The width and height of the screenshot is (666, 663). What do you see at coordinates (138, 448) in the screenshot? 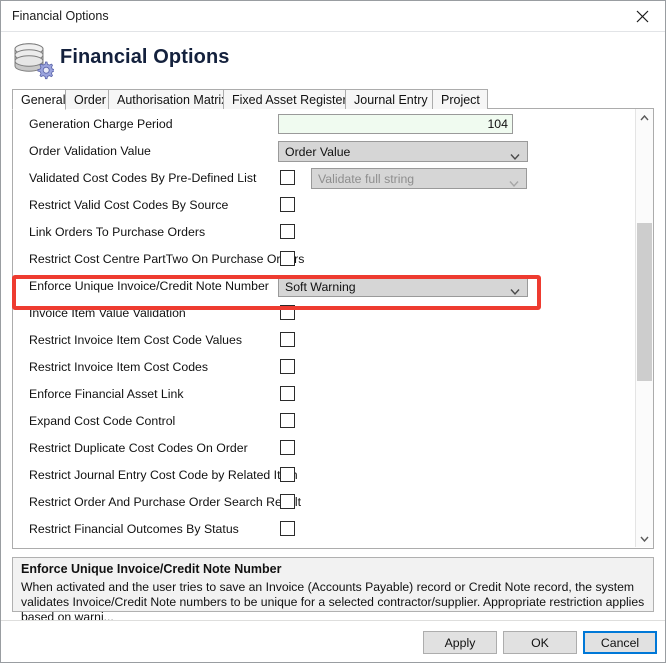
I see `setting-label: Restrict Duplicate Cost Codes On Order` at bounding box center [138, 448].